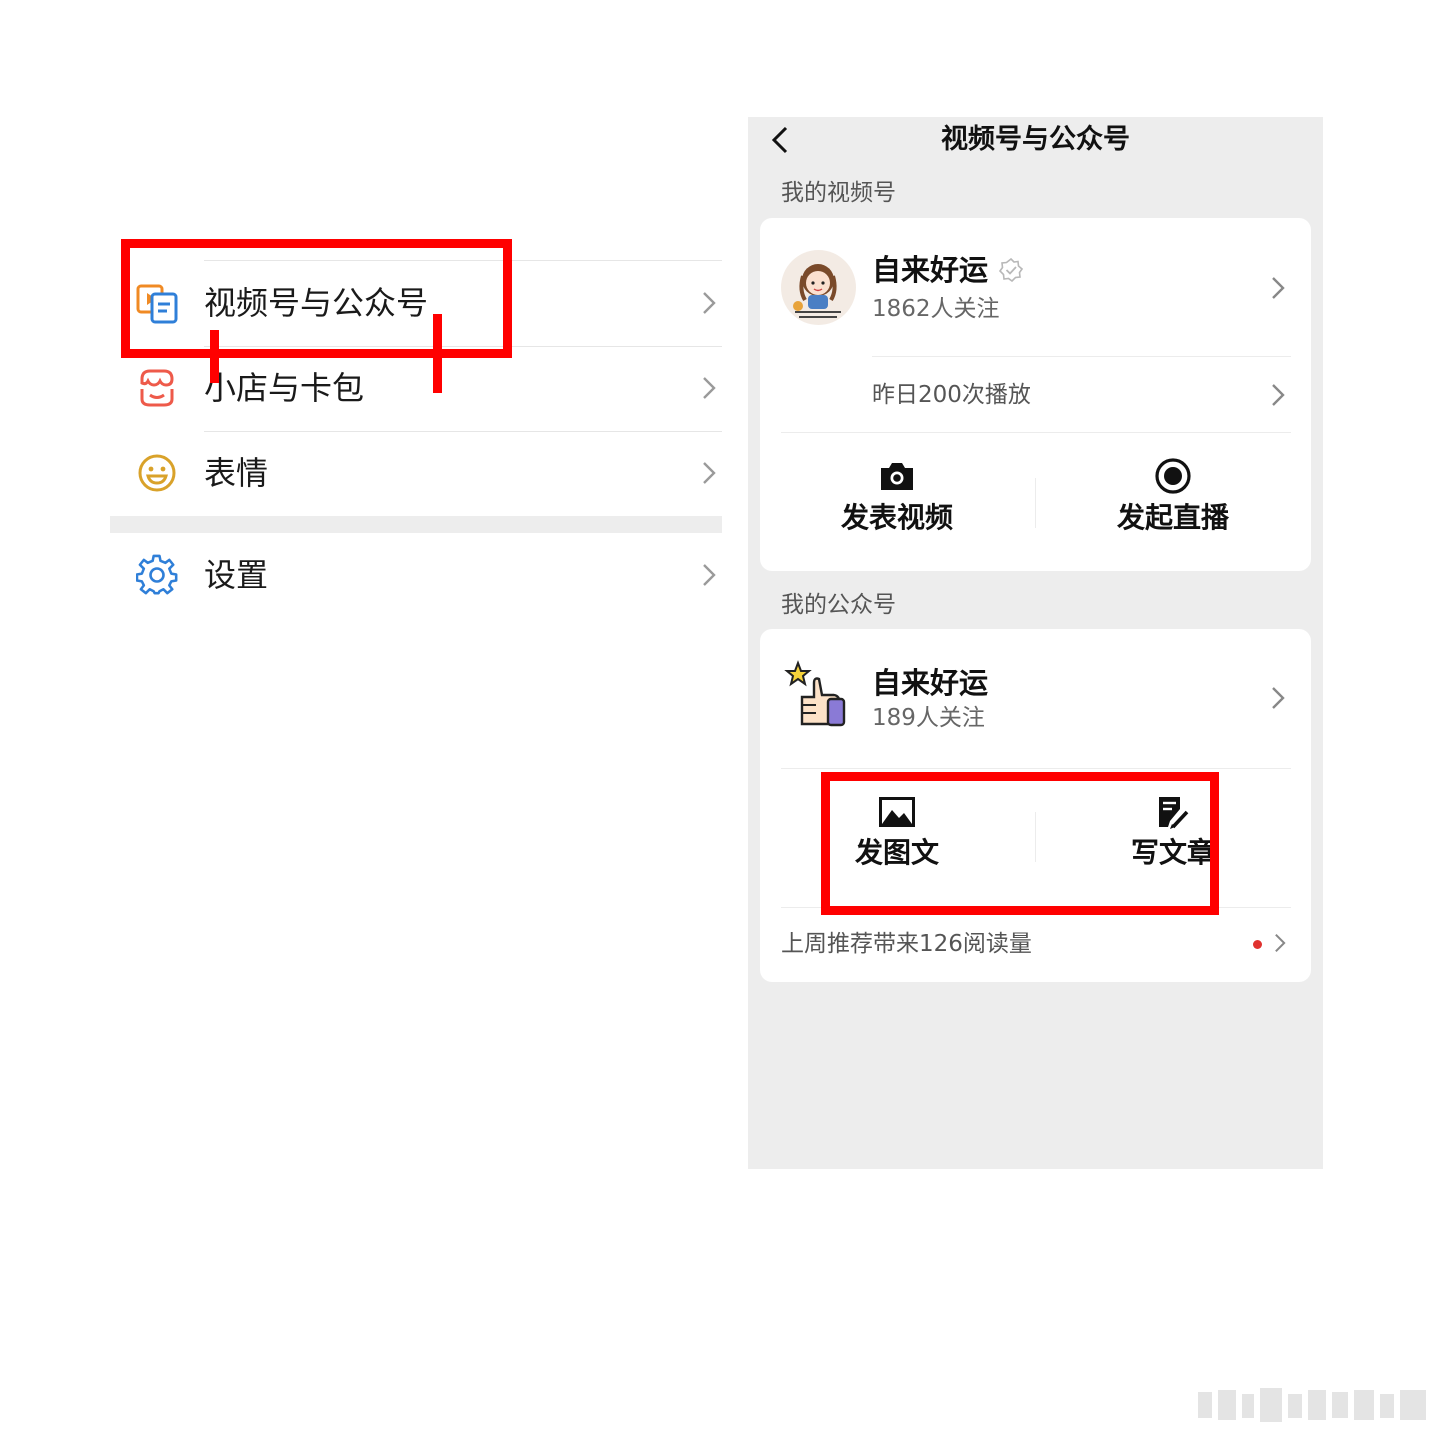 This screenshot has width=1440, height=1440. I want to click on official-followers: 189人关注, so click(928, 718).